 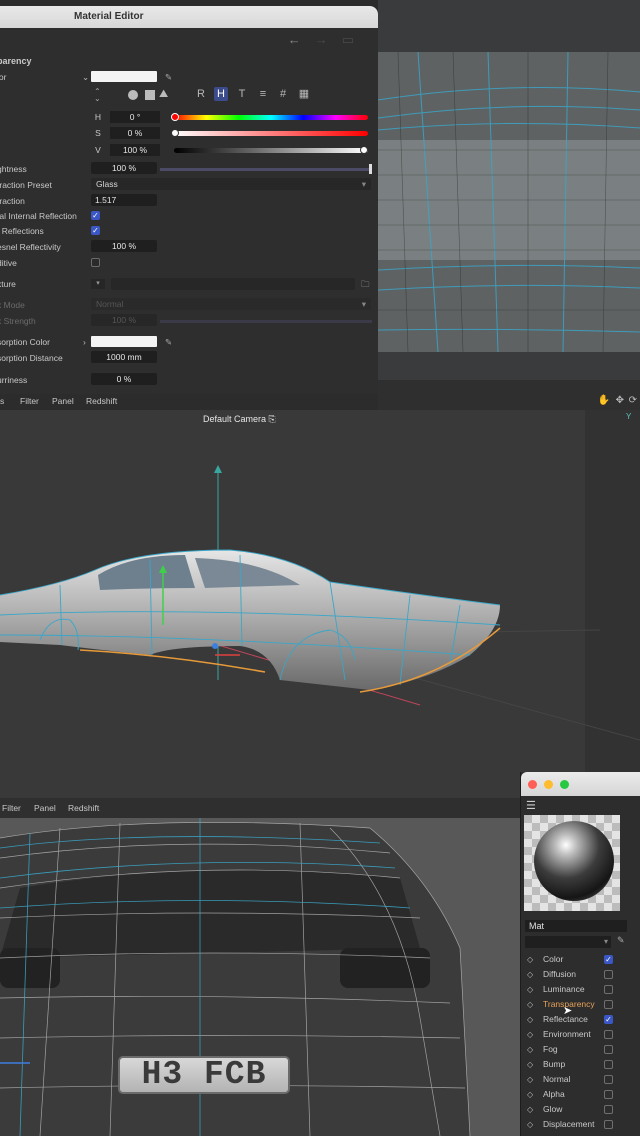 What do you see at coordinates (175, 133) in the screenshot?
I see `saturation-knob` at bounding box center [175, 133].